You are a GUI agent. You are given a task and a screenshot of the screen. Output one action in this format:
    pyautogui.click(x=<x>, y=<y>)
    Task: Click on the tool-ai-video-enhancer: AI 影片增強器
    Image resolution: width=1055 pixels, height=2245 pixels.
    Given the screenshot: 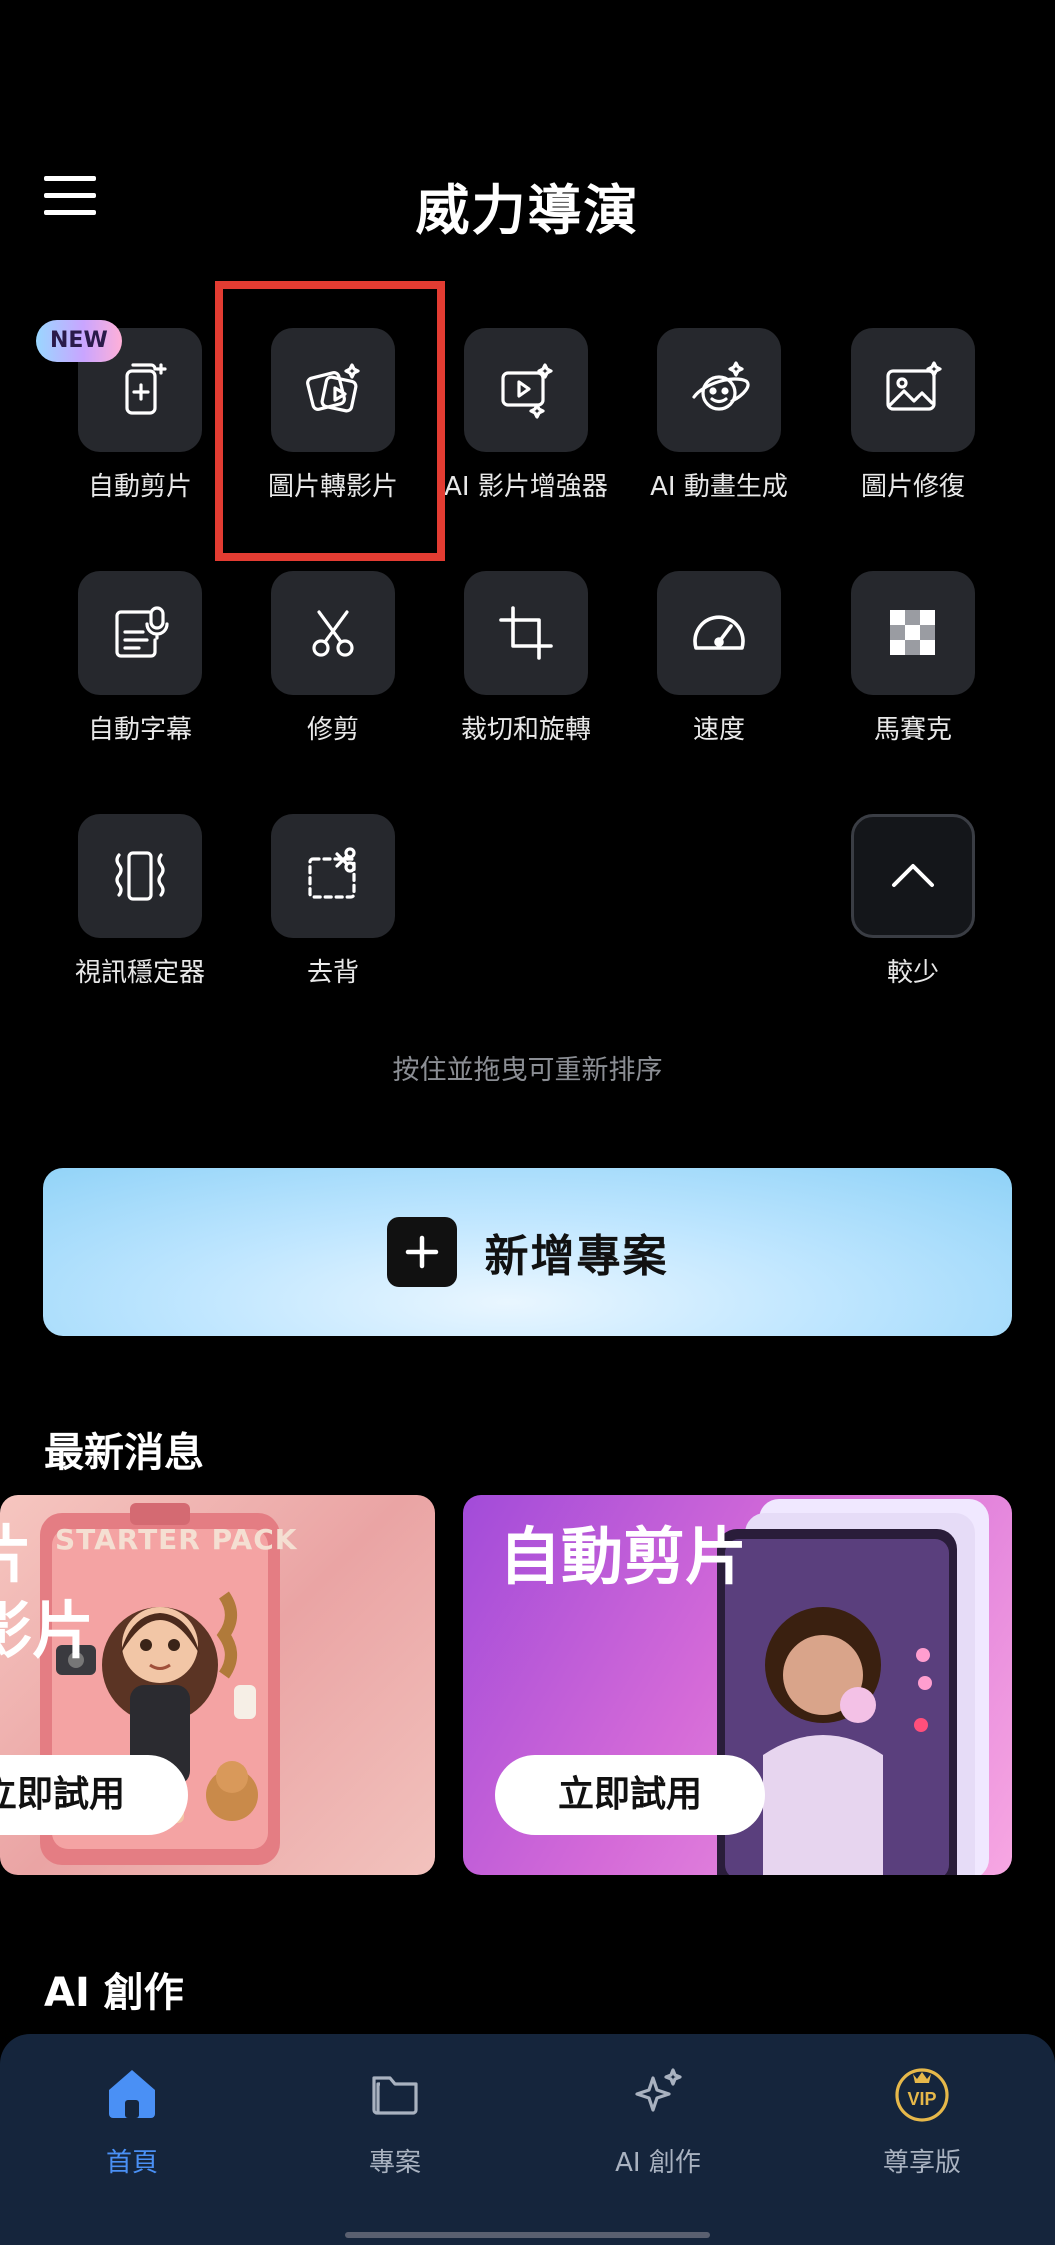 What is the action you would take?
    pyautogui.click(x=526, y=415)
    